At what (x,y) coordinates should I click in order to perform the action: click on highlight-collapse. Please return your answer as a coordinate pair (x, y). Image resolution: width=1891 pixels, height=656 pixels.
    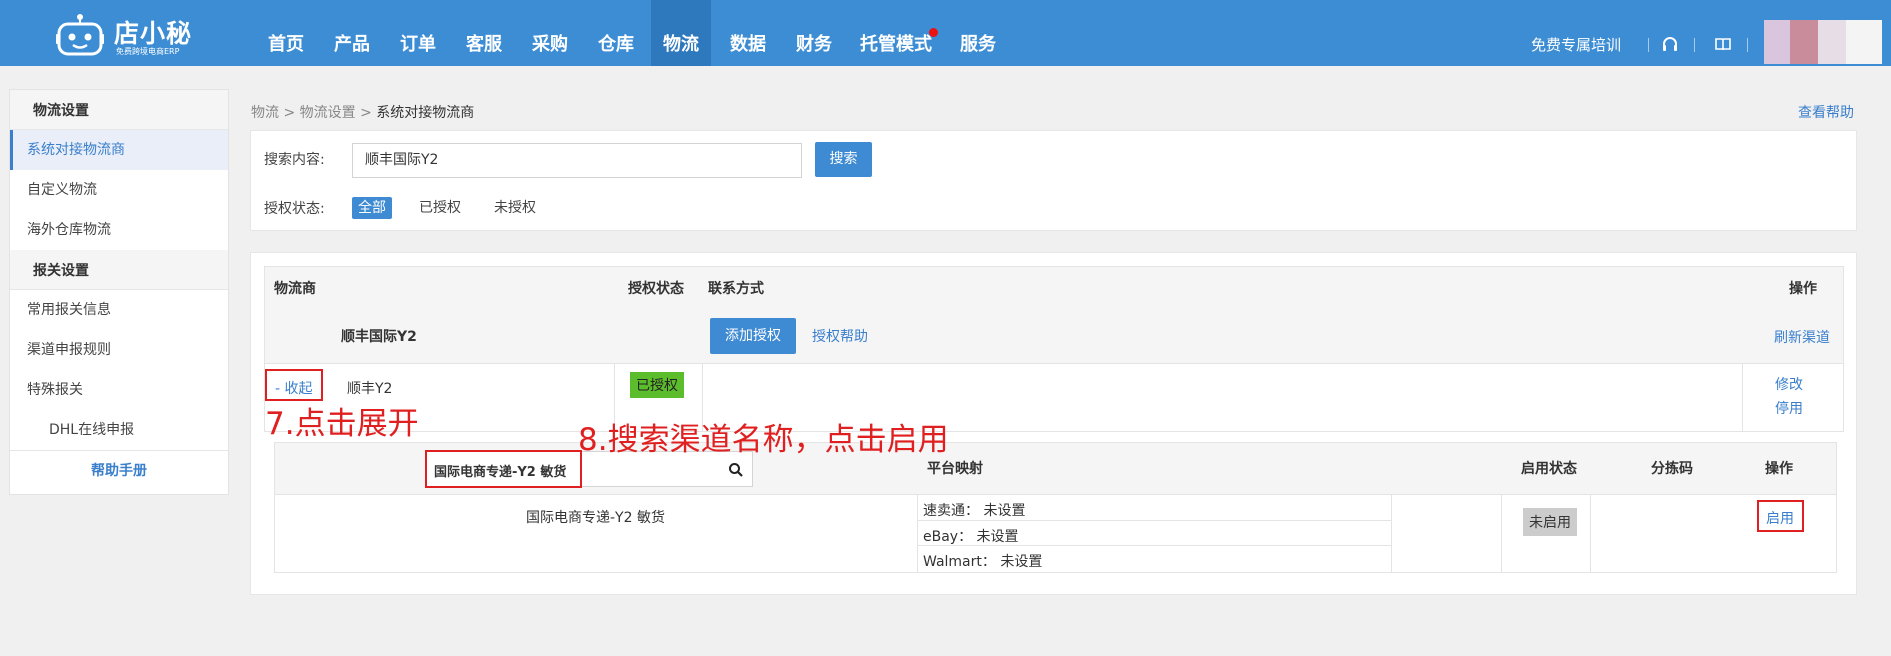
    Looking at the image, I should click on (294, 385).